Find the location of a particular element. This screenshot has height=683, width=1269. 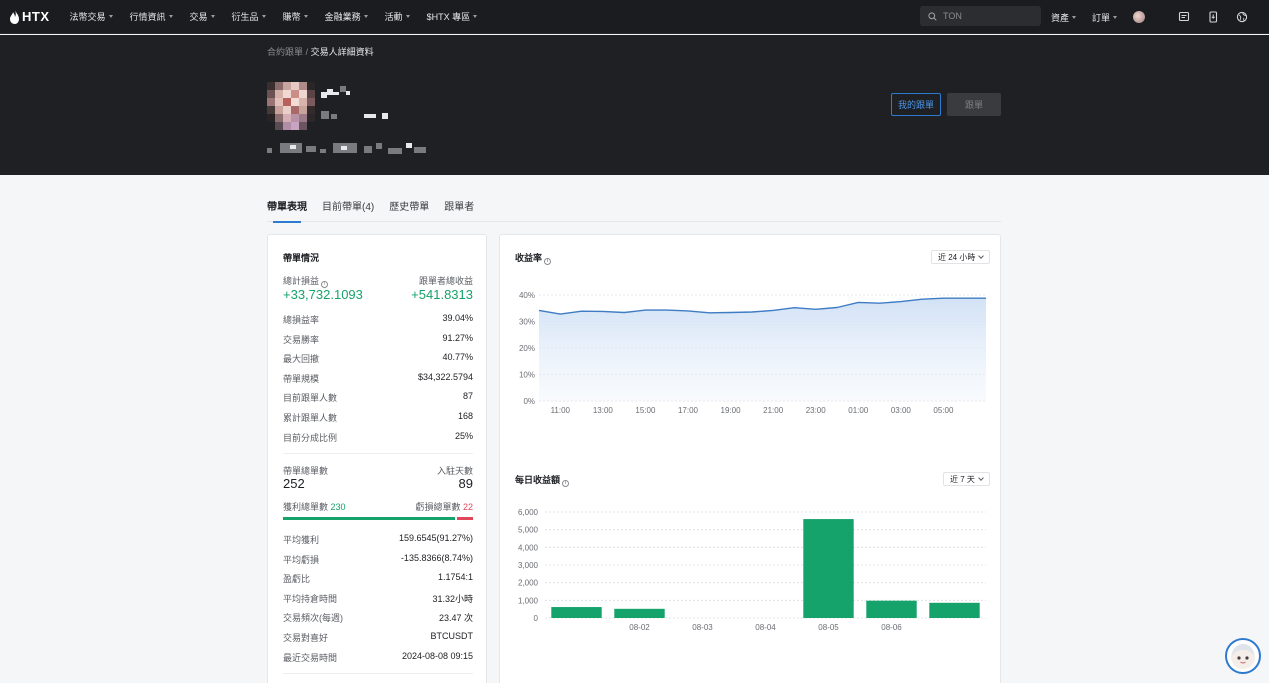

total-pnl-label: 總計損益 i is located at coordinates (306, 281).